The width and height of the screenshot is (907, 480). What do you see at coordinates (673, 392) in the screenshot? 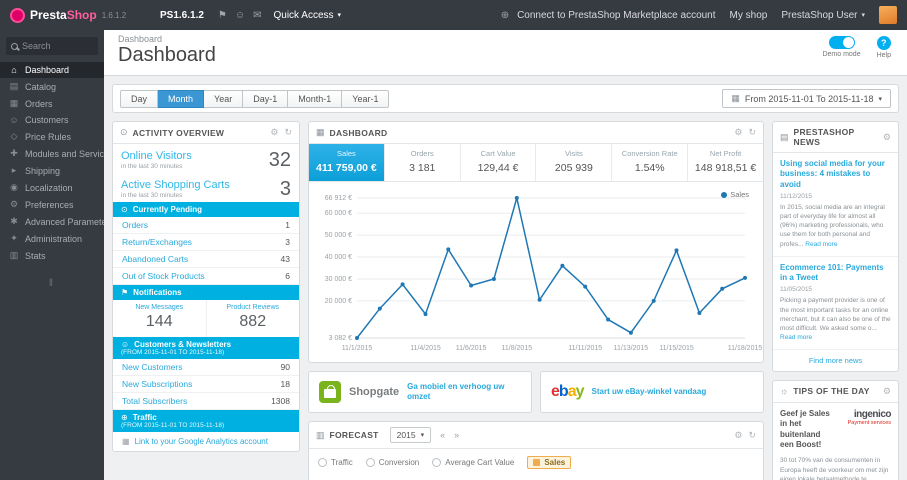
I see `ebay-link: Start uw eBay-winkel vandaag` at bounding box center [673, 392].